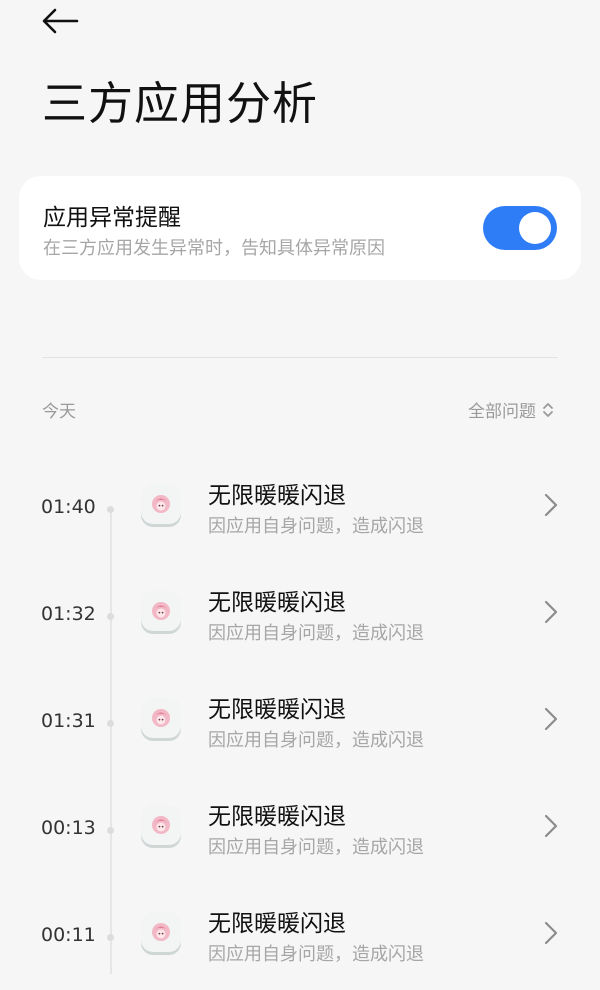  I want to click on issue-filter-dropdown: 全部问题, so click(511, 409).